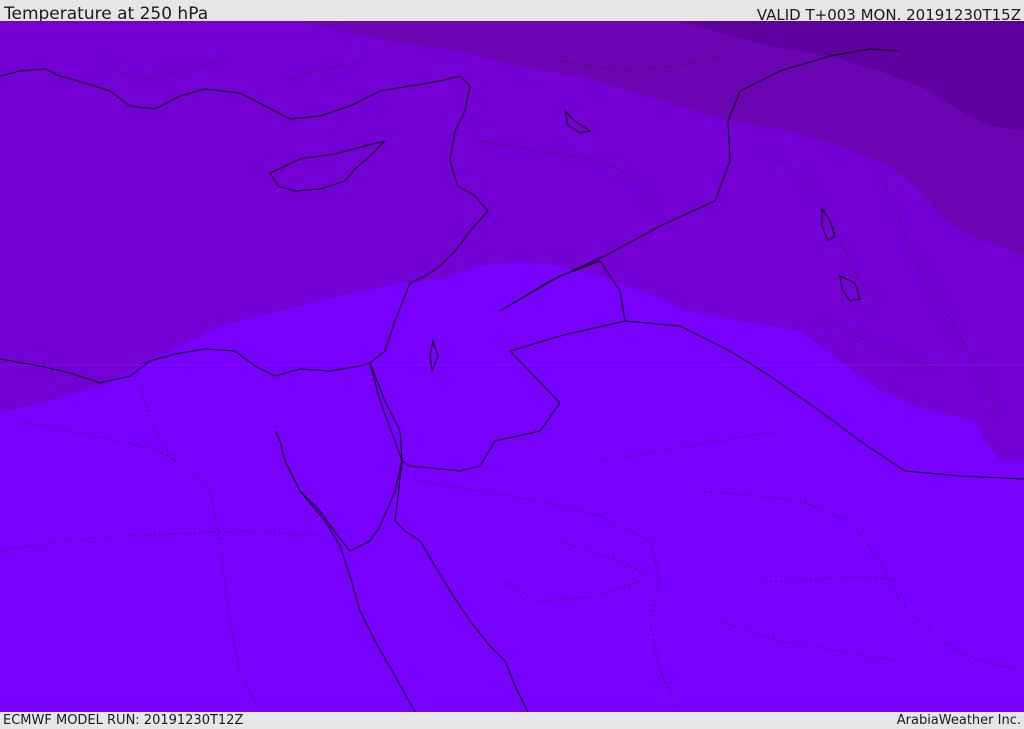  Describe the element at coordinates (958, 720) in the screenshot. I see `credit-label: ArabiaWeather Inc.` at that location.